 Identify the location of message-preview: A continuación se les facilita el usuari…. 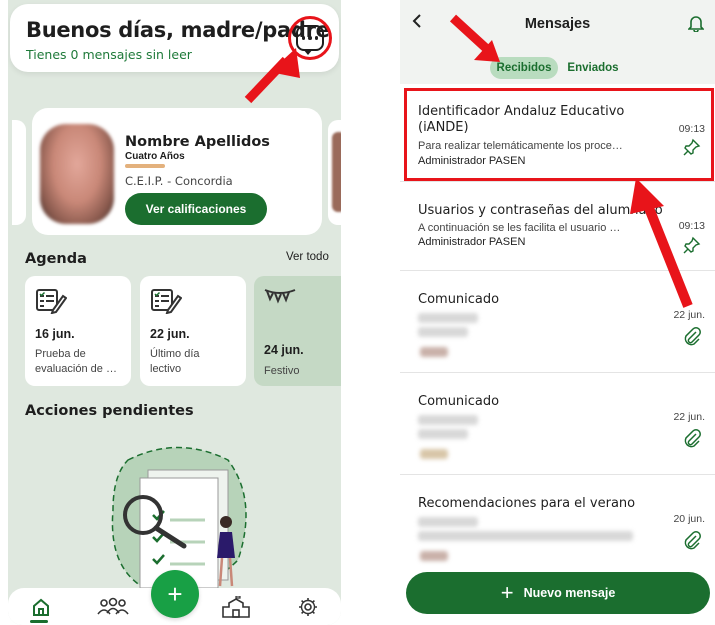
(519, 228).